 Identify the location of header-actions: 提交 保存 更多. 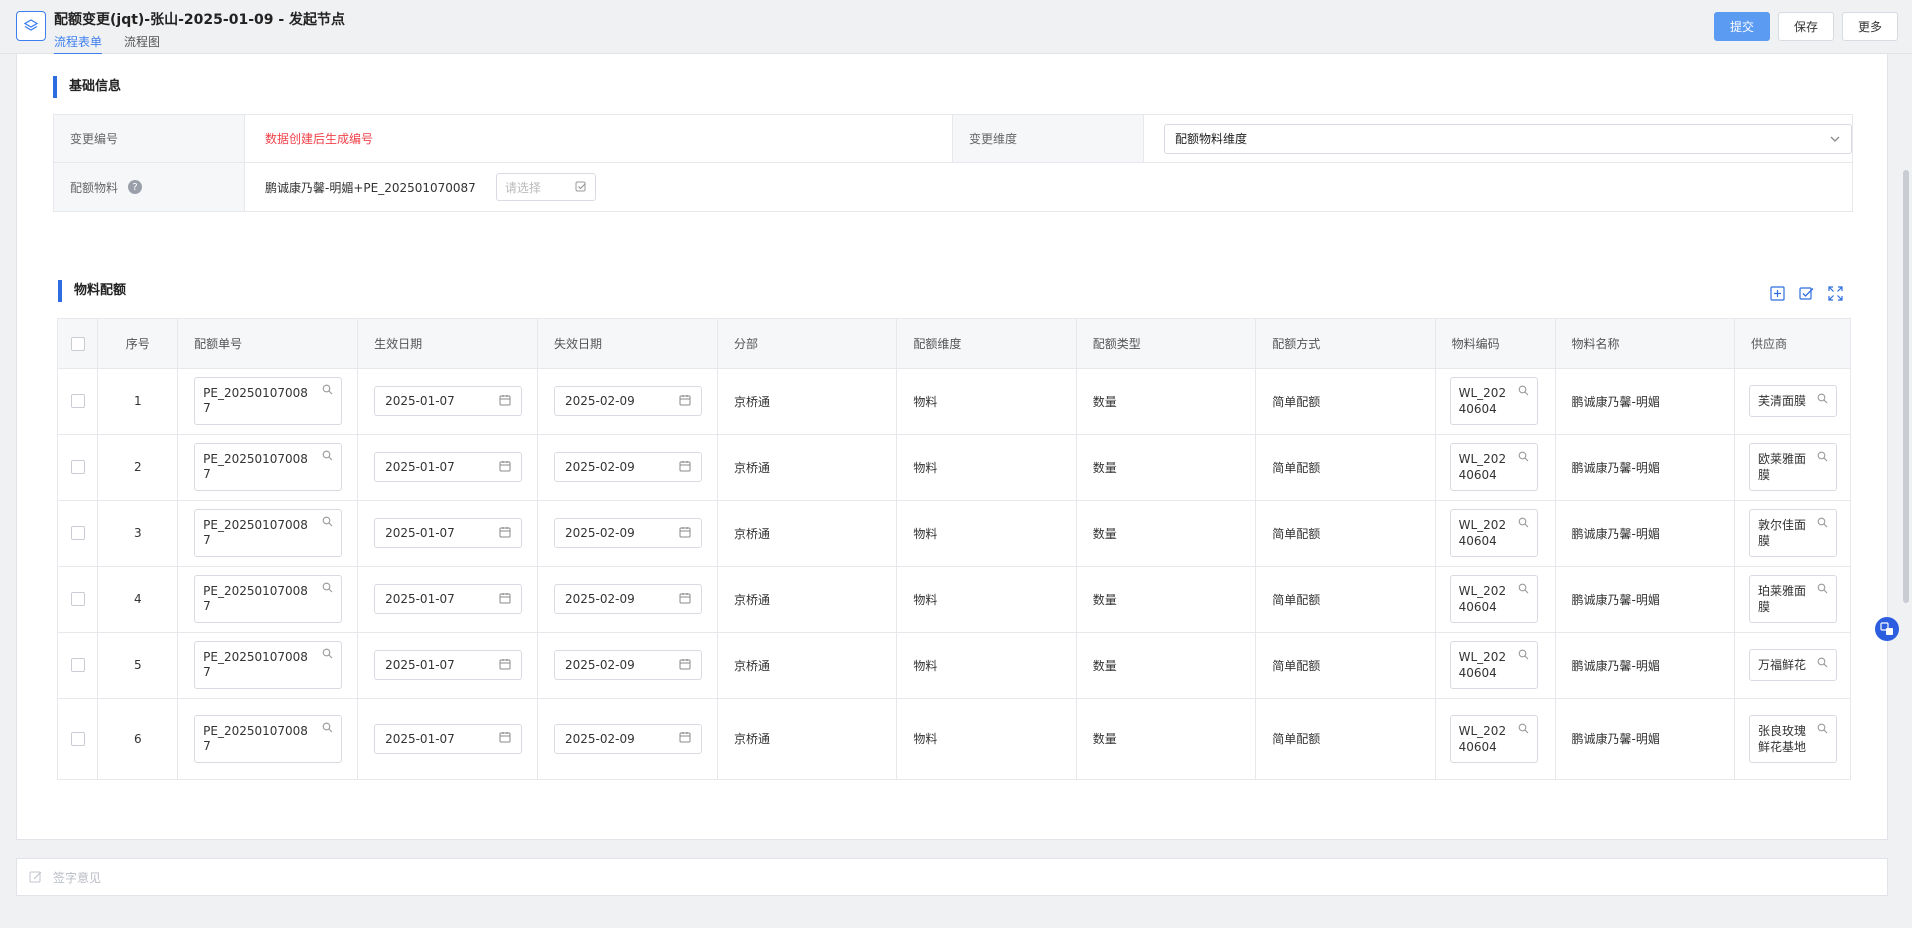
(1805, 26).